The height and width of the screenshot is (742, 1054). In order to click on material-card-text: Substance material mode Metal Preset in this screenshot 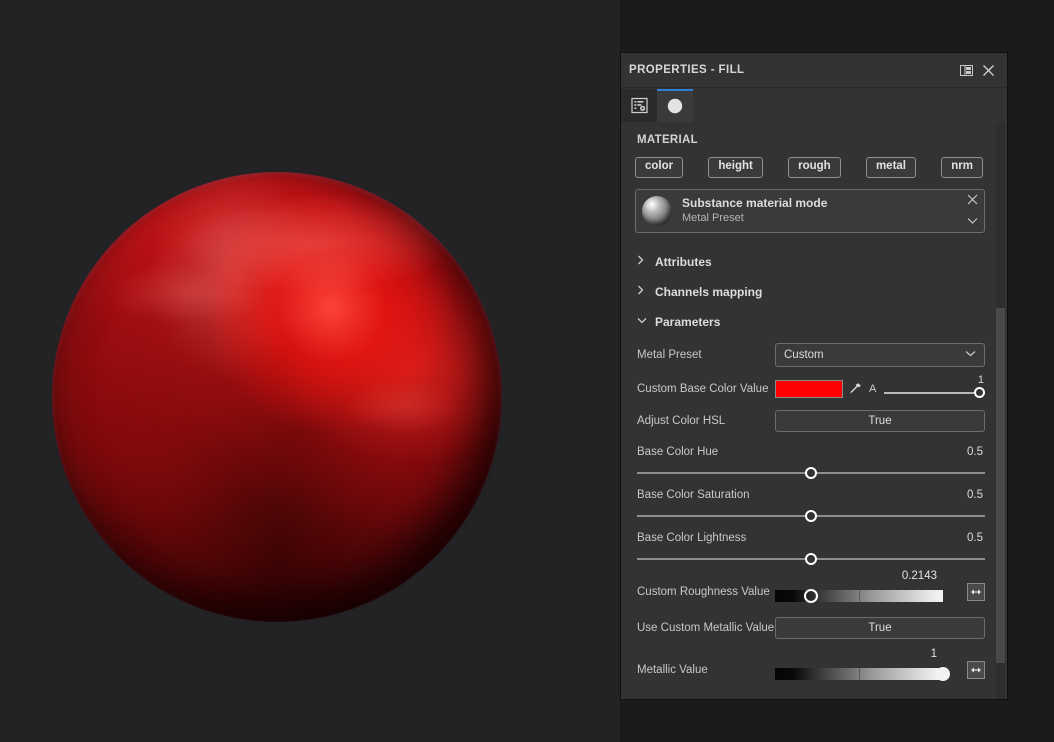, I will do `click(824, 210)`.